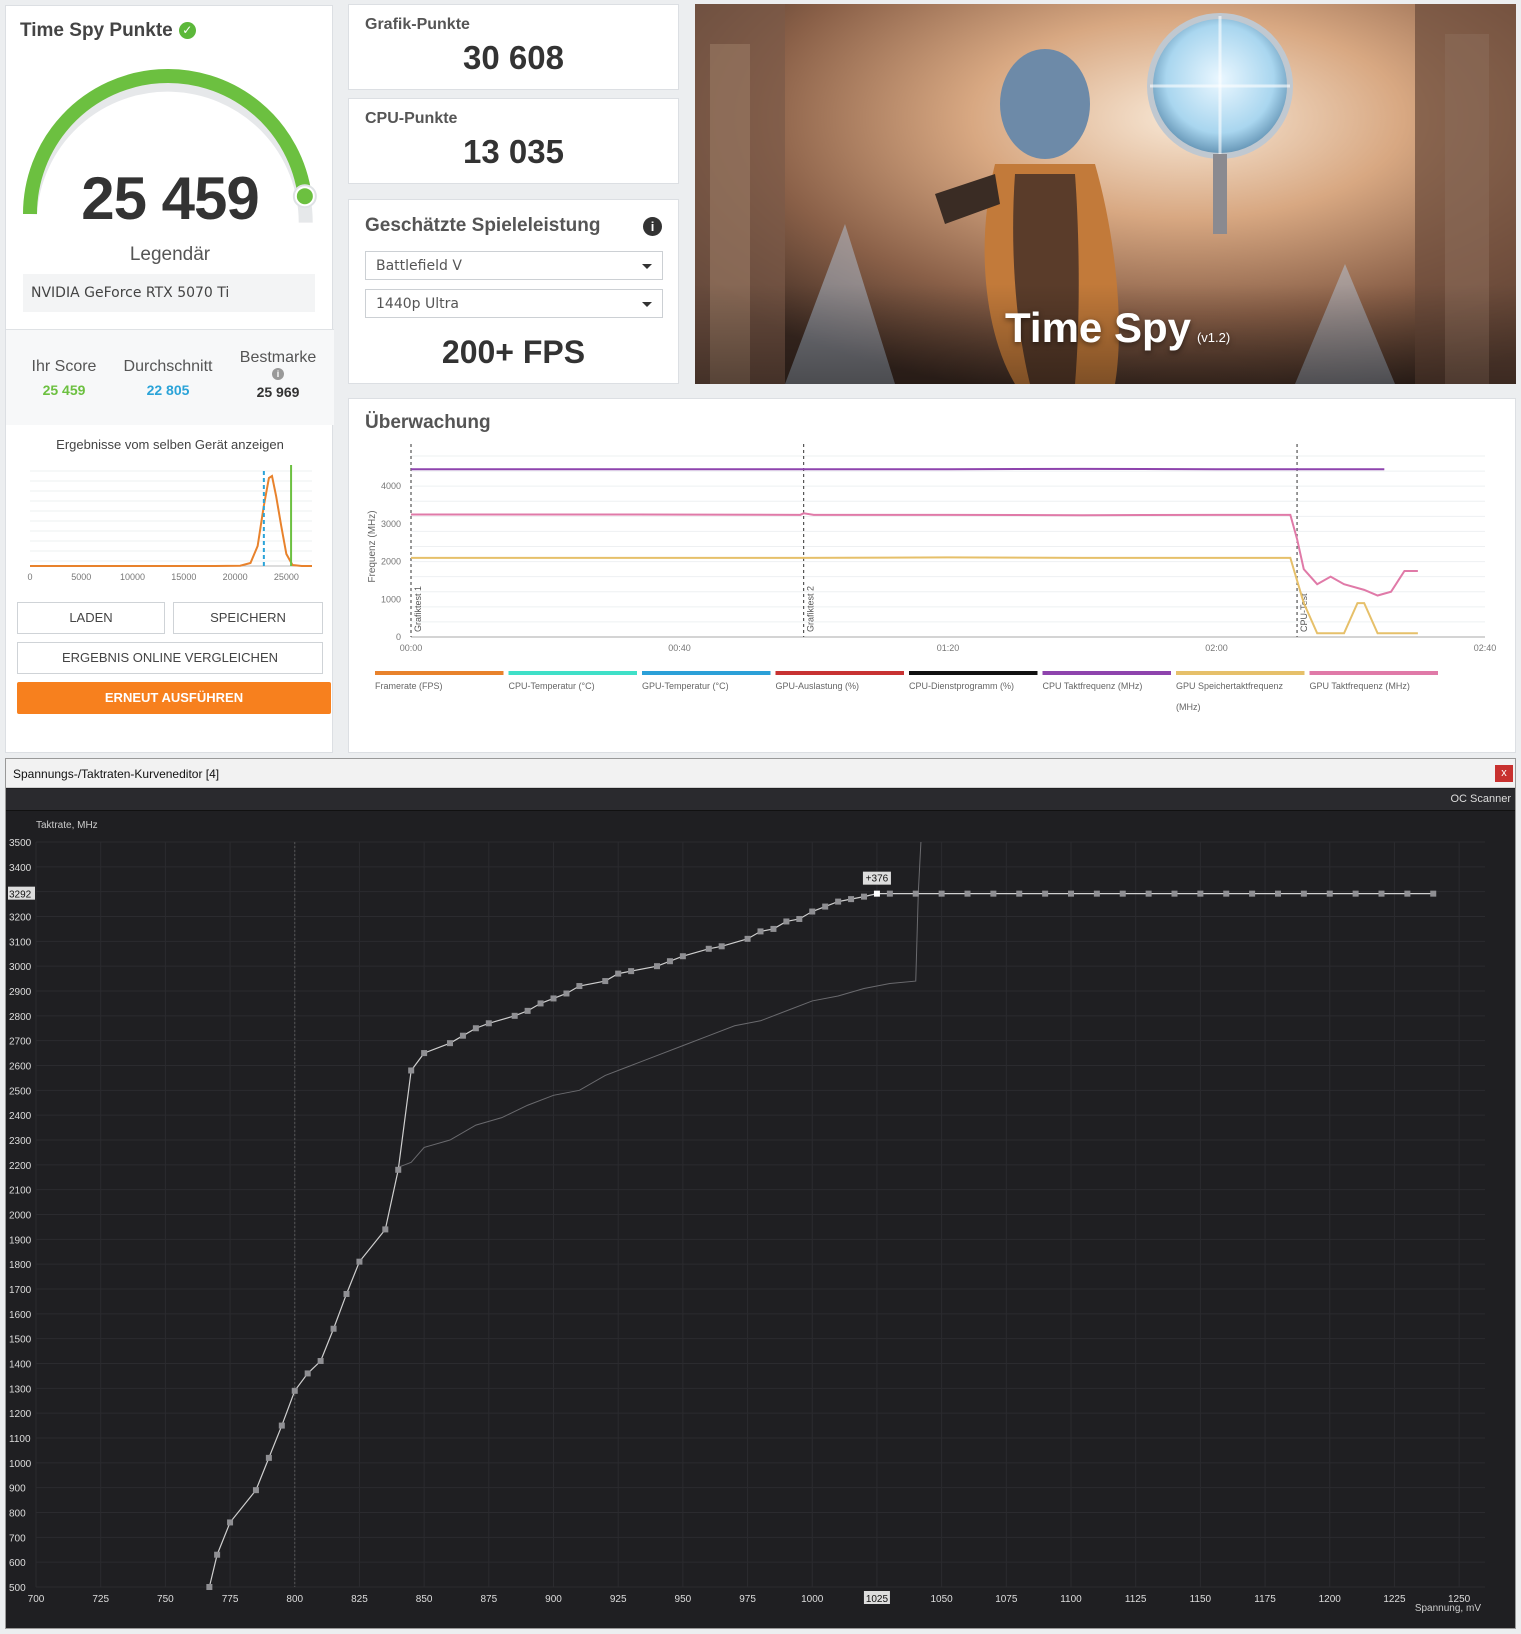 The height and width of the screenshot is (1634, 1521). Describe the element at coordinates (424, 1599) in the screenshot. I see `x-tick-label: 850` at that location.